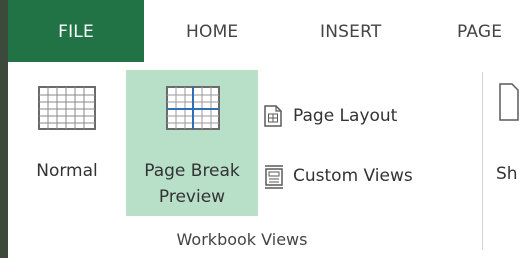  What do you see at coordinates (76, 31) in the screenshot?
I see `tab-file: FILE` at bounding box center [76, 31].